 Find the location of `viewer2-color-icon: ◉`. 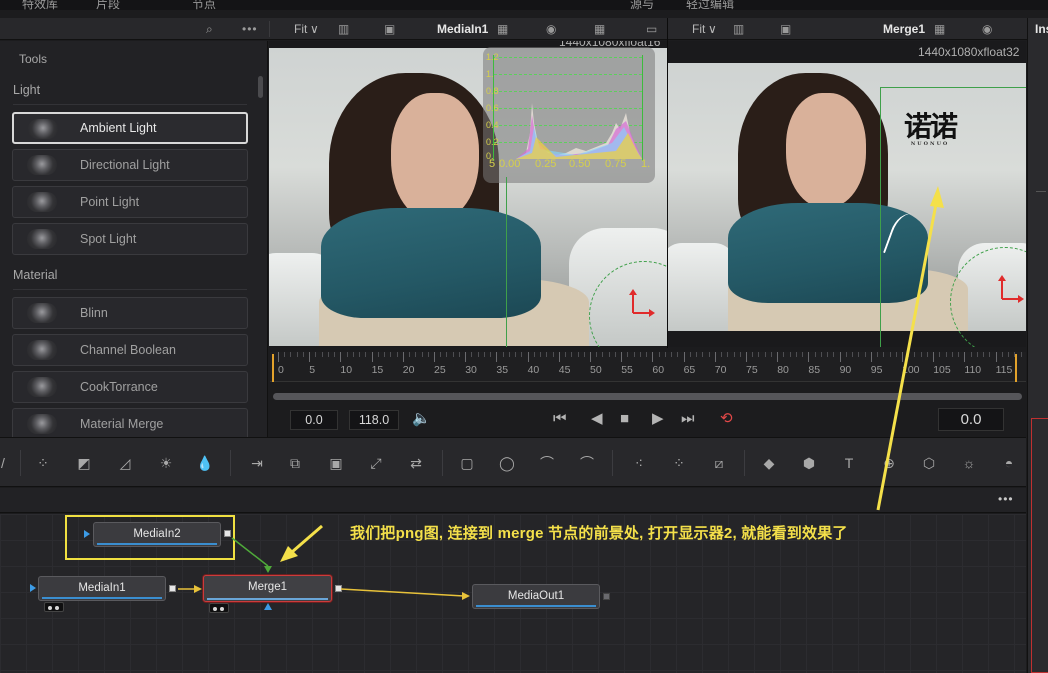

viewer2-color-icon: ◉ is located at coordinates (987, 29).